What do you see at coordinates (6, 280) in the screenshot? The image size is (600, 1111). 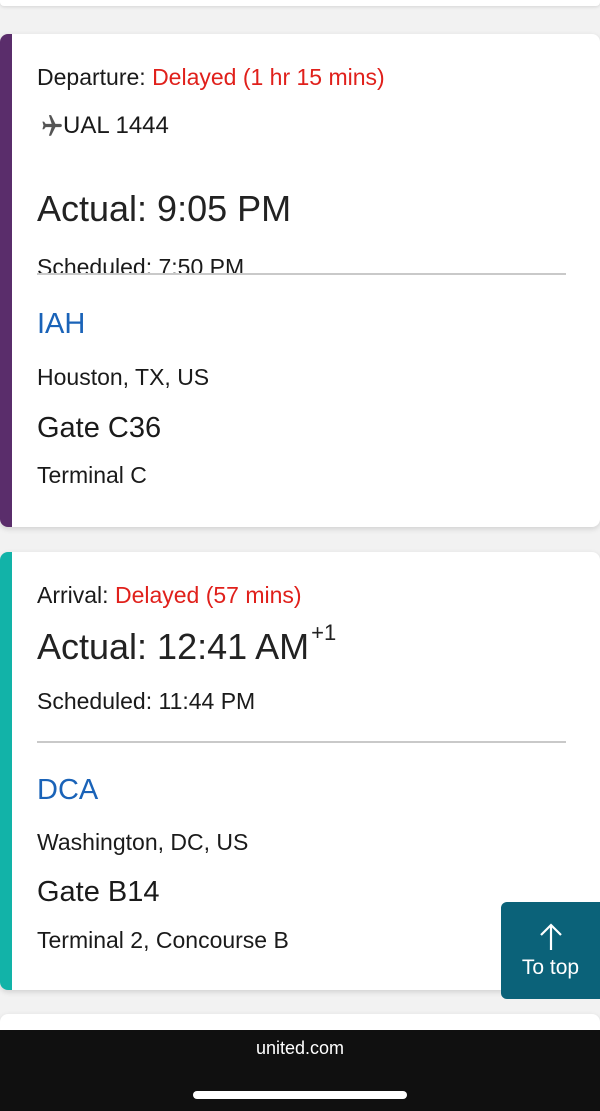 I see `departure-accent-bar` at bounding box center [6, 280].